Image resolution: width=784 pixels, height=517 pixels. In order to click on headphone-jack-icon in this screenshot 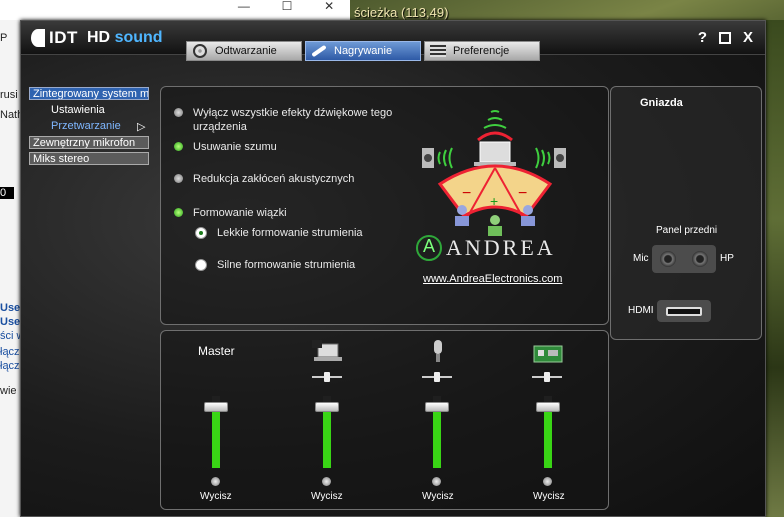, I will do `click(700, 259)`.